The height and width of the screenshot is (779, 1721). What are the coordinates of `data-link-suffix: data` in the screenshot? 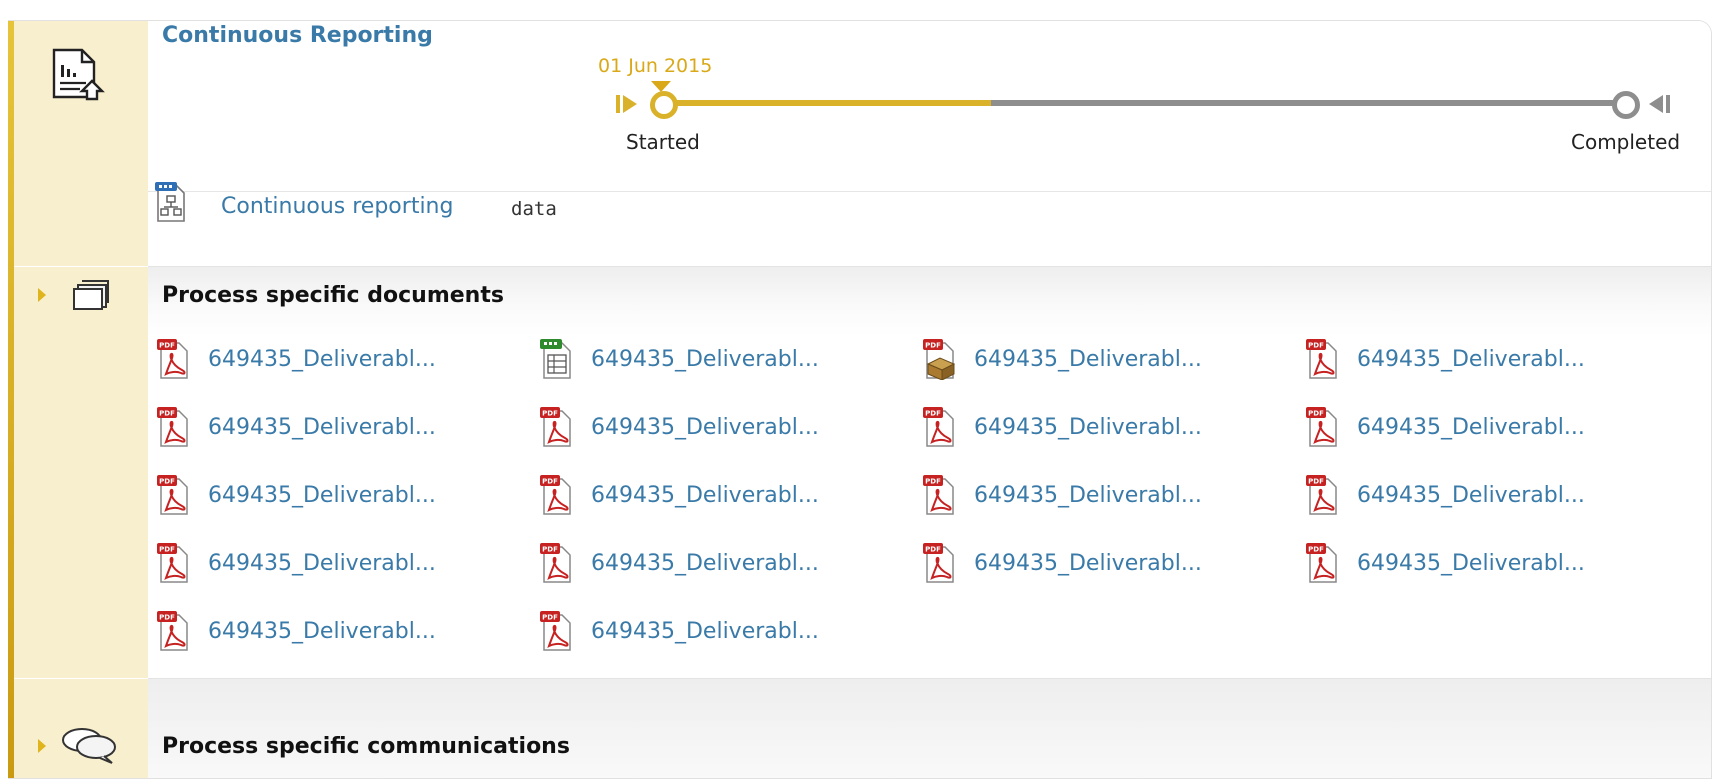 It's located at (534, 209).